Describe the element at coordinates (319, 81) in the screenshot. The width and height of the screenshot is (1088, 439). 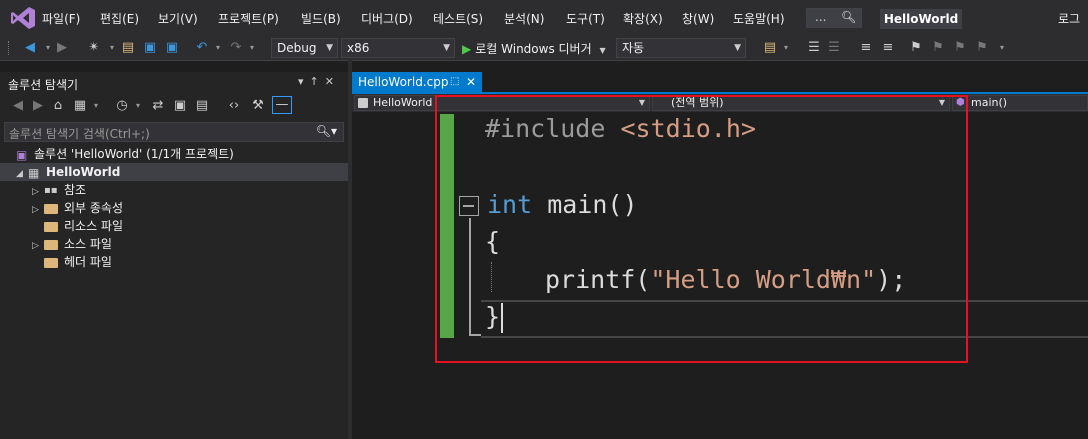
I see `panel-window-buttons: ▾↑✕` at that location.